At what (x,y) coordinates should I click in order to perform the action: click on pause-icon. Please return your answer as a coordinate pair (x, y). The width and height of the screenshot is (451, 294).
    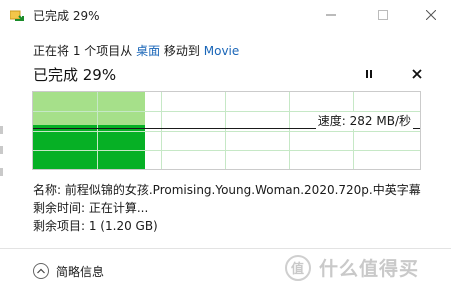
    Looking at the image, I should click on (369, 74).